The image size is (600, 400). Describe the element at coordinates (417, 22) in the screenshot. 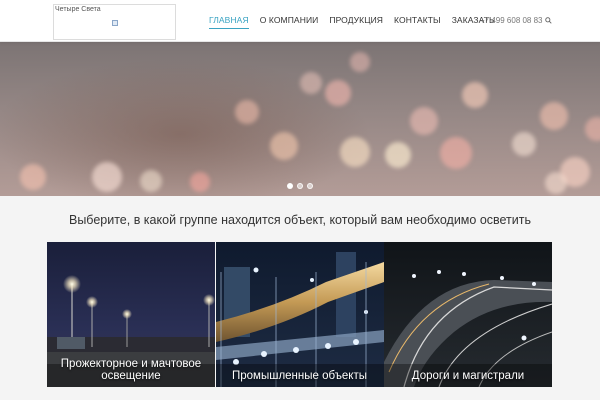

I see `nav-item-contacts: КОНТАКТЫ` at that location.